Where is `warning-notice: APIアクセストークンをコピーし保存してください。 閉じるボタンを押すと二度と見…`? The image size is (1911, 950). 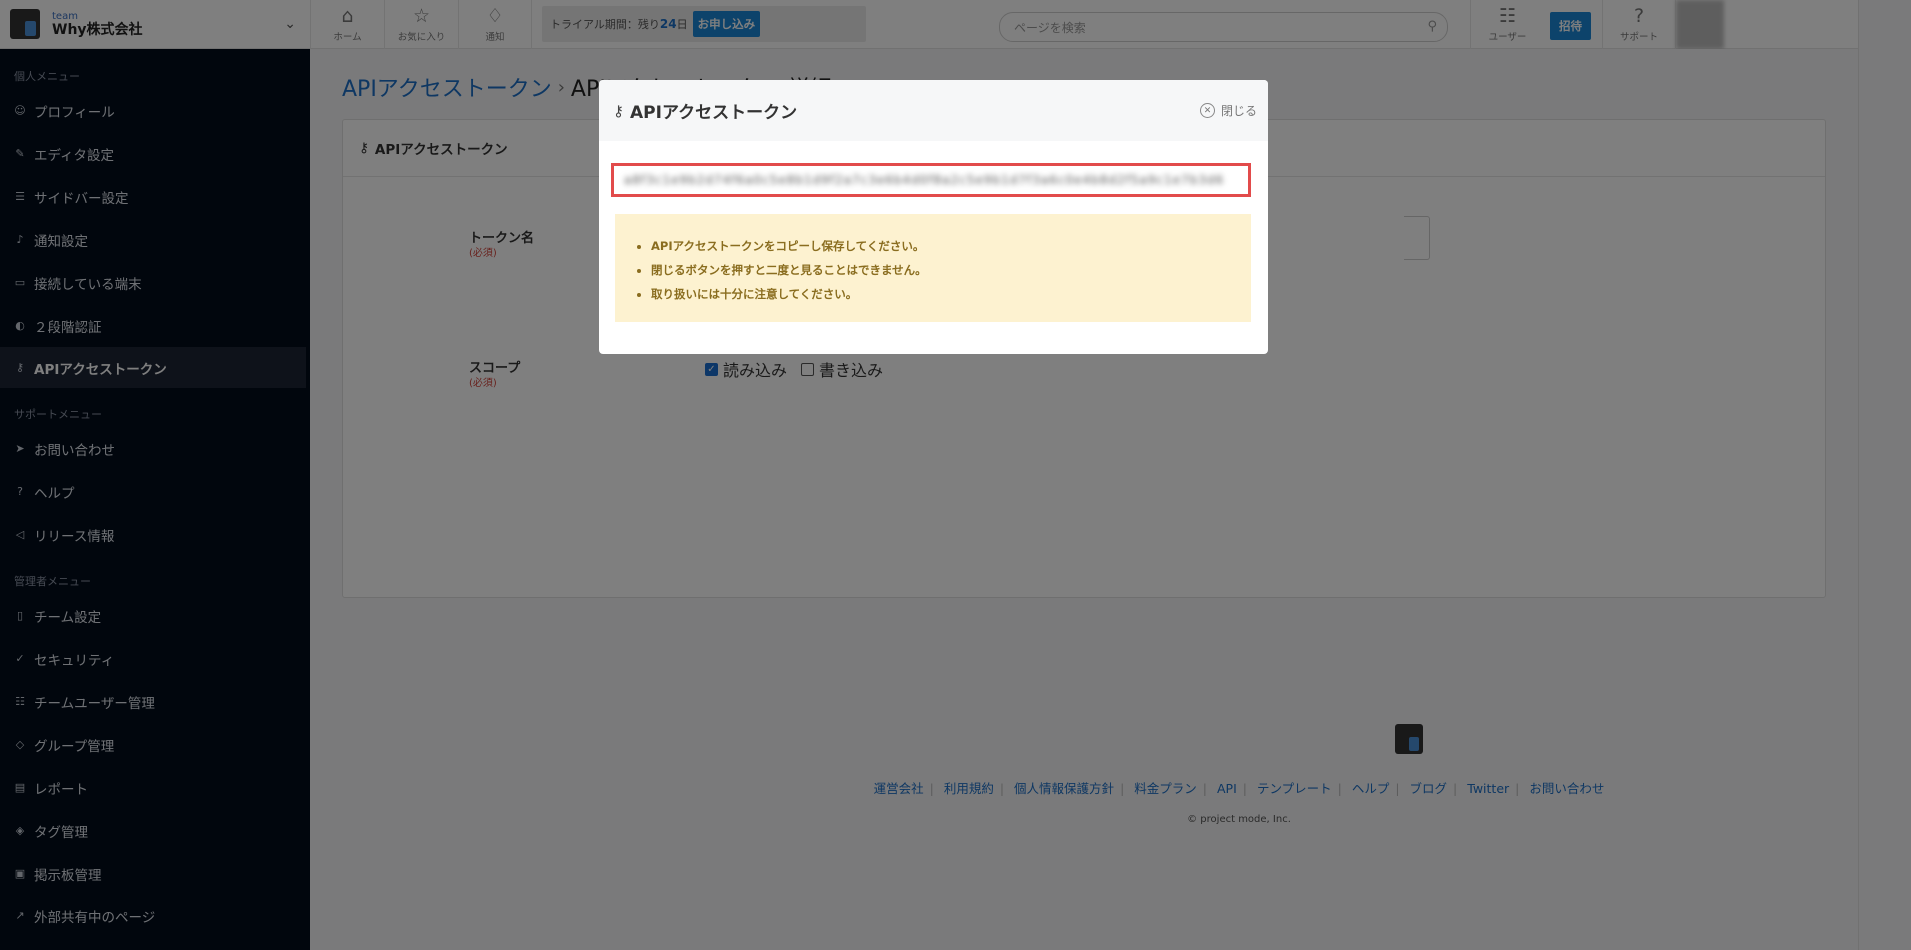
warning-notice: APIアクセストークンをコピーし保存してください。 閉じるボタンを押すと二度と見… is located at coordinates (933, 268).